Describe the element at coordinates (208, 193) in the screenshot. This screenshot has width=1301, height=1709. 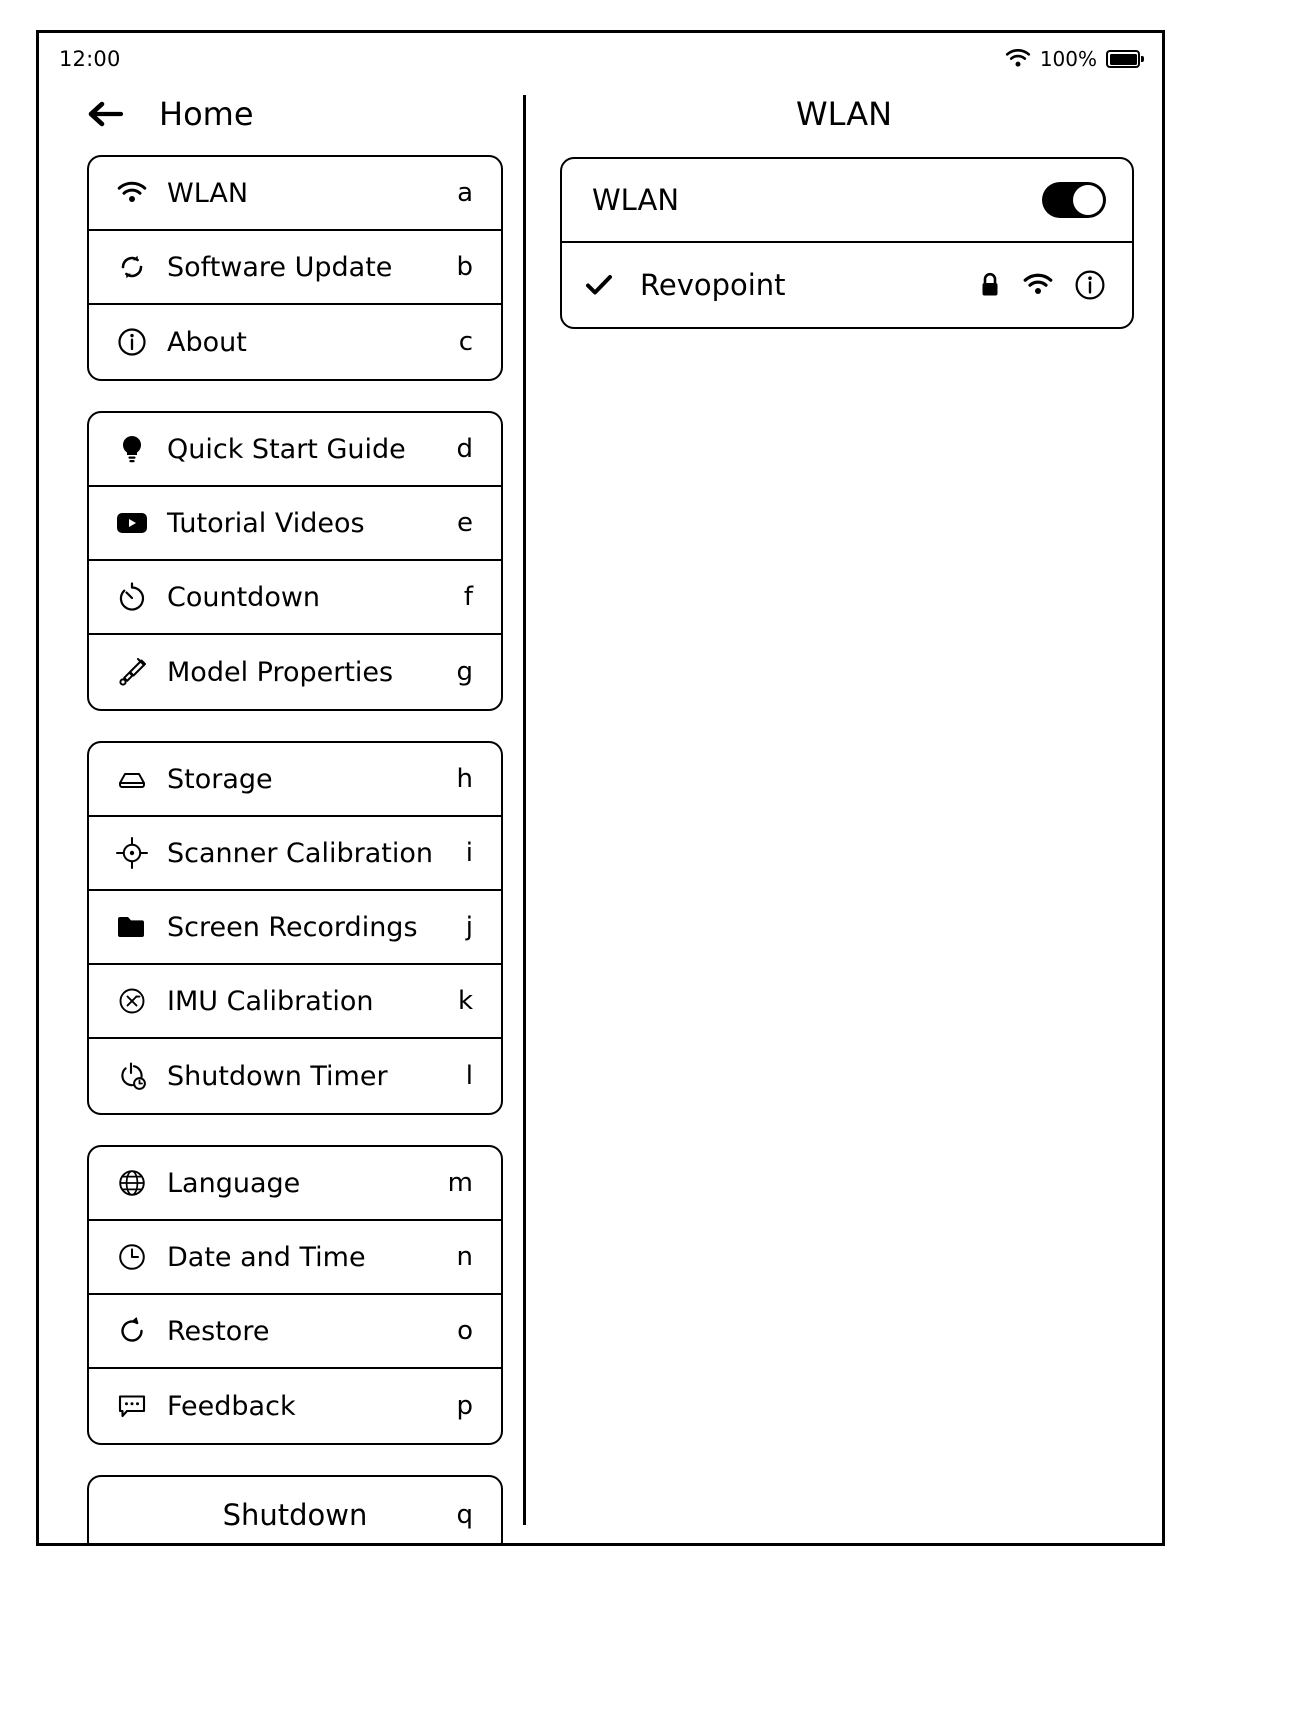
I see `sidebar-item-label: WLAN` at that location.